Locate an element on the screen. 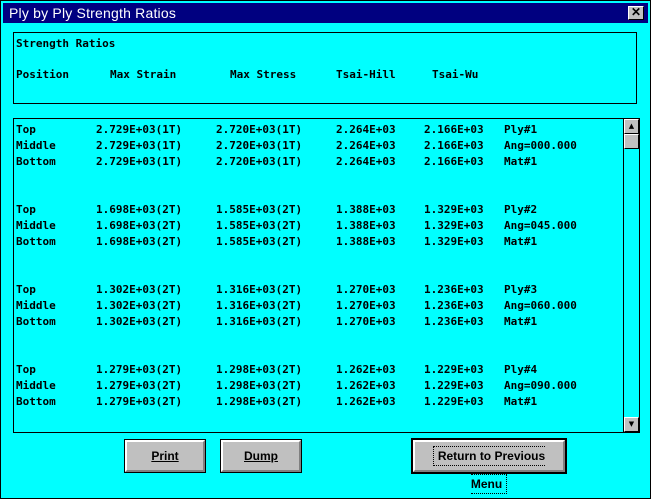  window-title: Ply by Ply Strength Ratios is located at coordinates (93, 13).